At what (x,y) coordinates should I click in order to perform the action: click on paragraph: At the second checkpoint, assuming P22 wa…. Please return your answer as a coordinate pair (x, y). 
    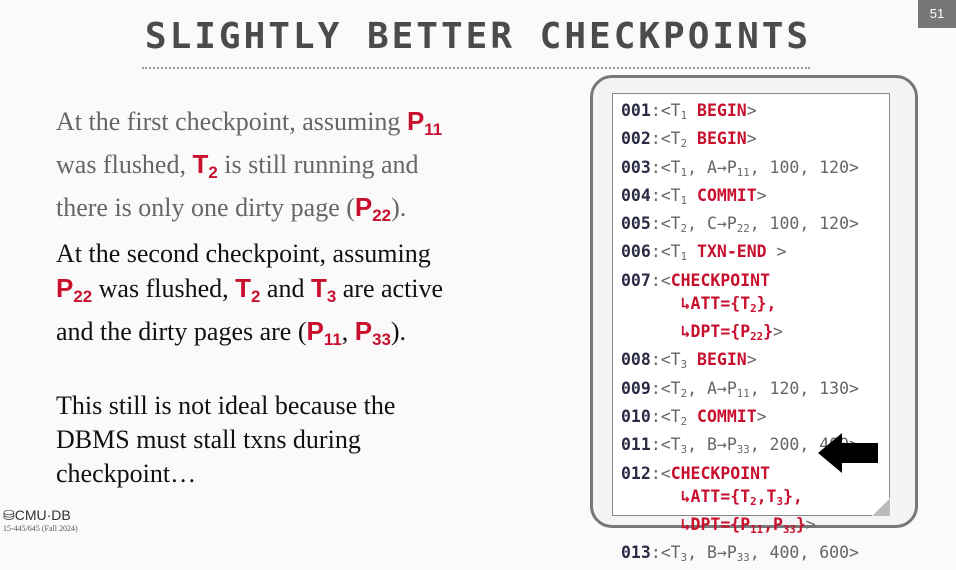
    Looking at the image, I should click on (306, 297).